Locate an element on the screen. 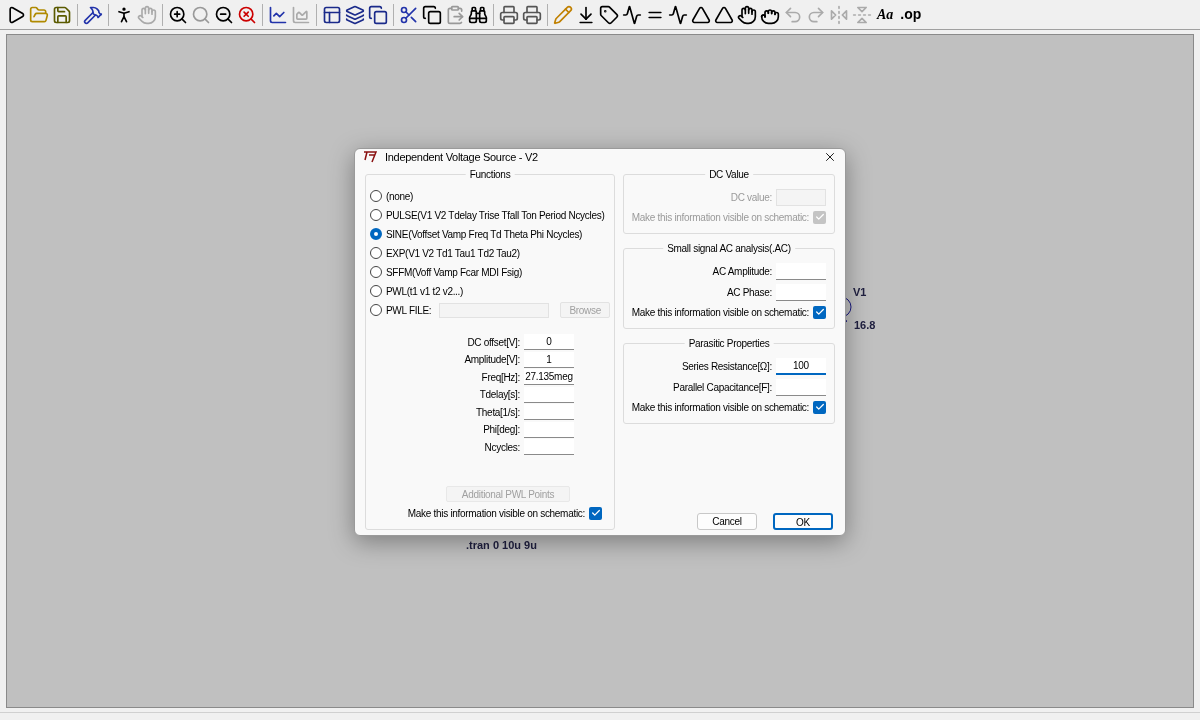  input-field: 1 is located at coordinates (549, 359).